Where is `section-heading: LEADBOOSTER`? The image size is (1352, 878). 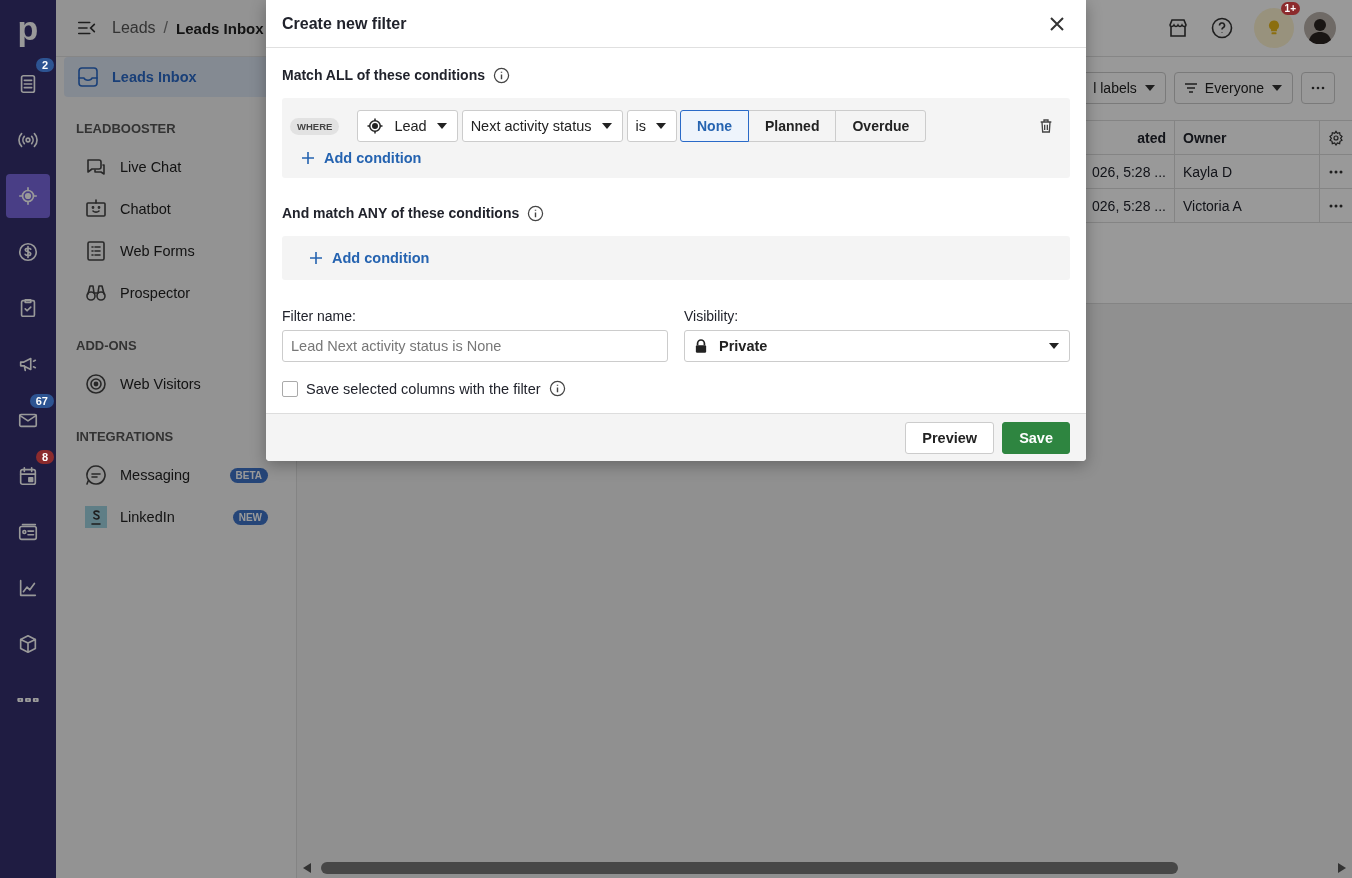
section-heading: LEADBOOSTER is located at coordinates (126, 129).